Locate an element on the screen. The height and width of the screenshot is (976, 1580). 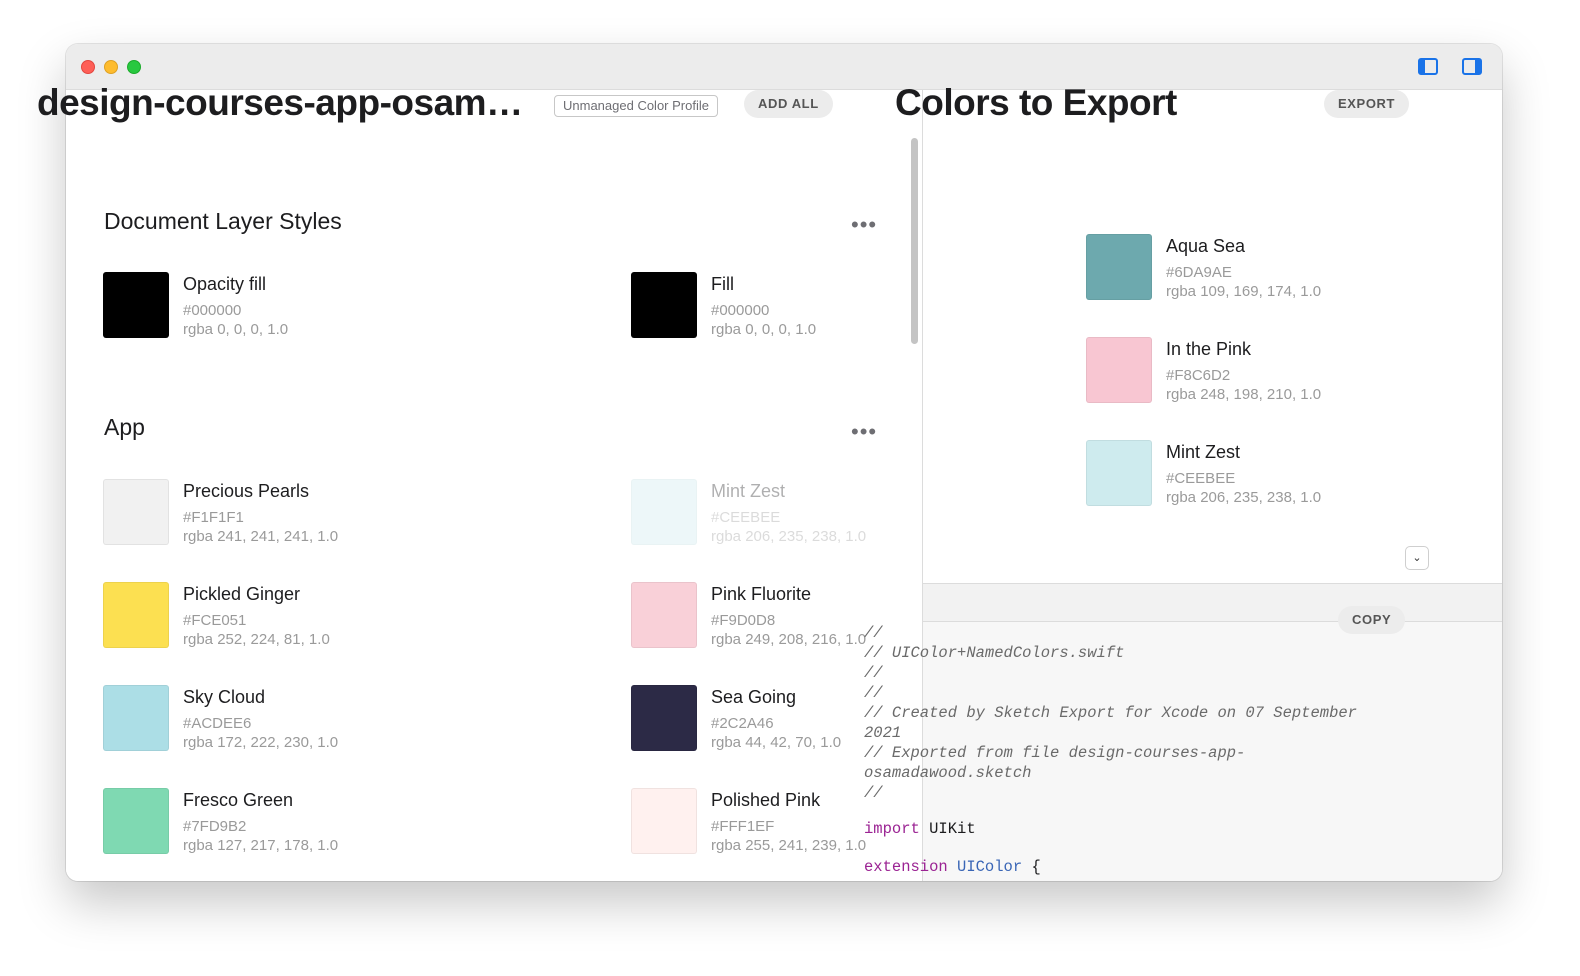
color-item: Fill #000000 rgba 0, 0, 0, 1.0 is located at coordinates (761, 306).